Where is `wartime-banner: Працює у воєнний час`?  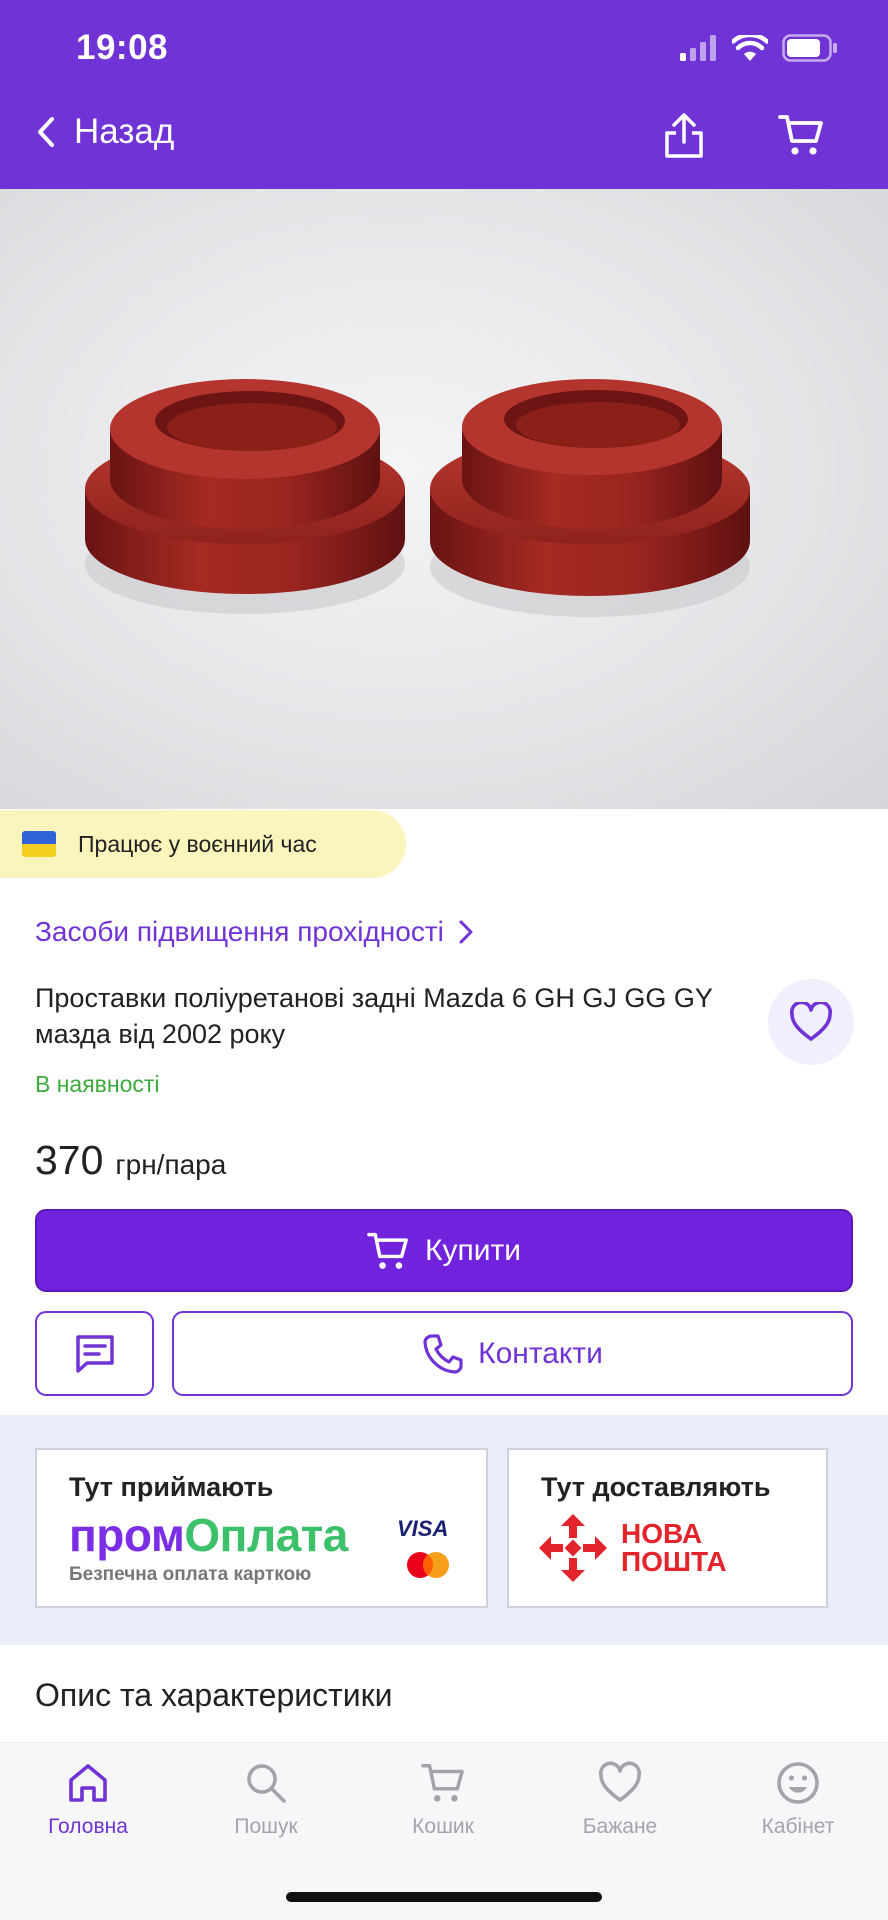
wartime-banner: Працює у воєнний час is located at coordinates (203, 844).